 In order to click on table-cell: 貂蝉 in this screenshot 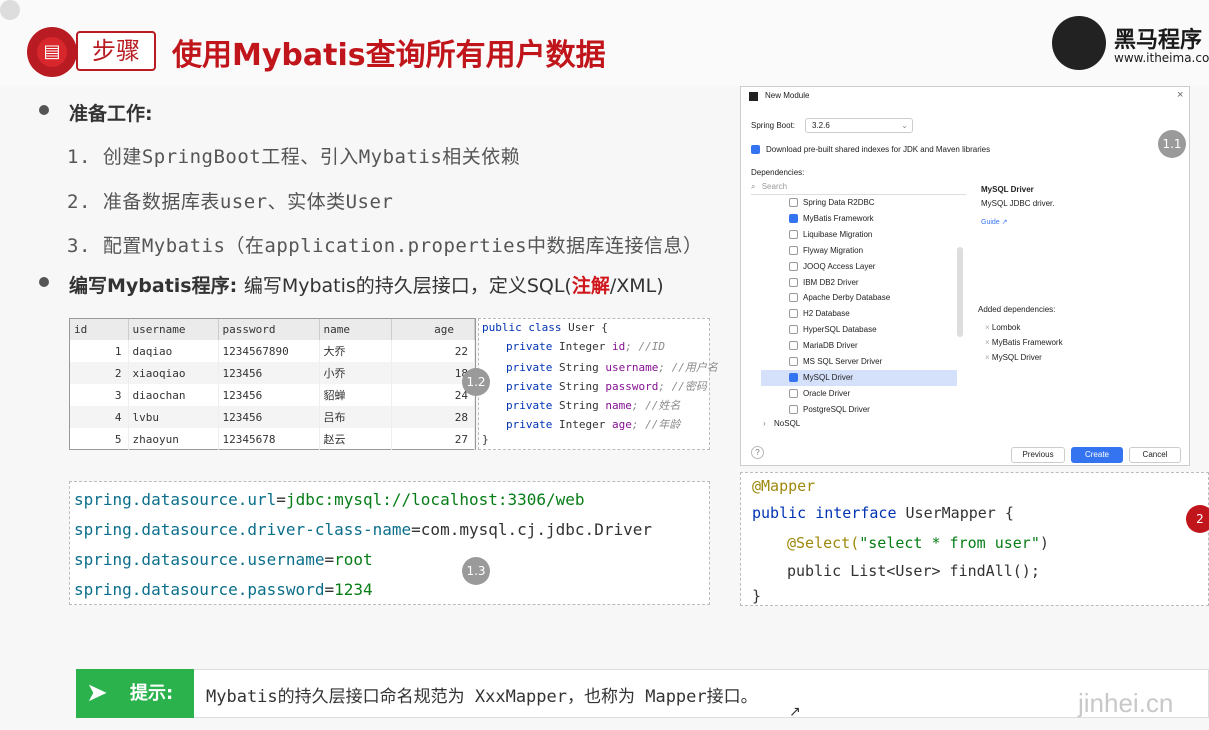, I will do `click(355, 395)`.